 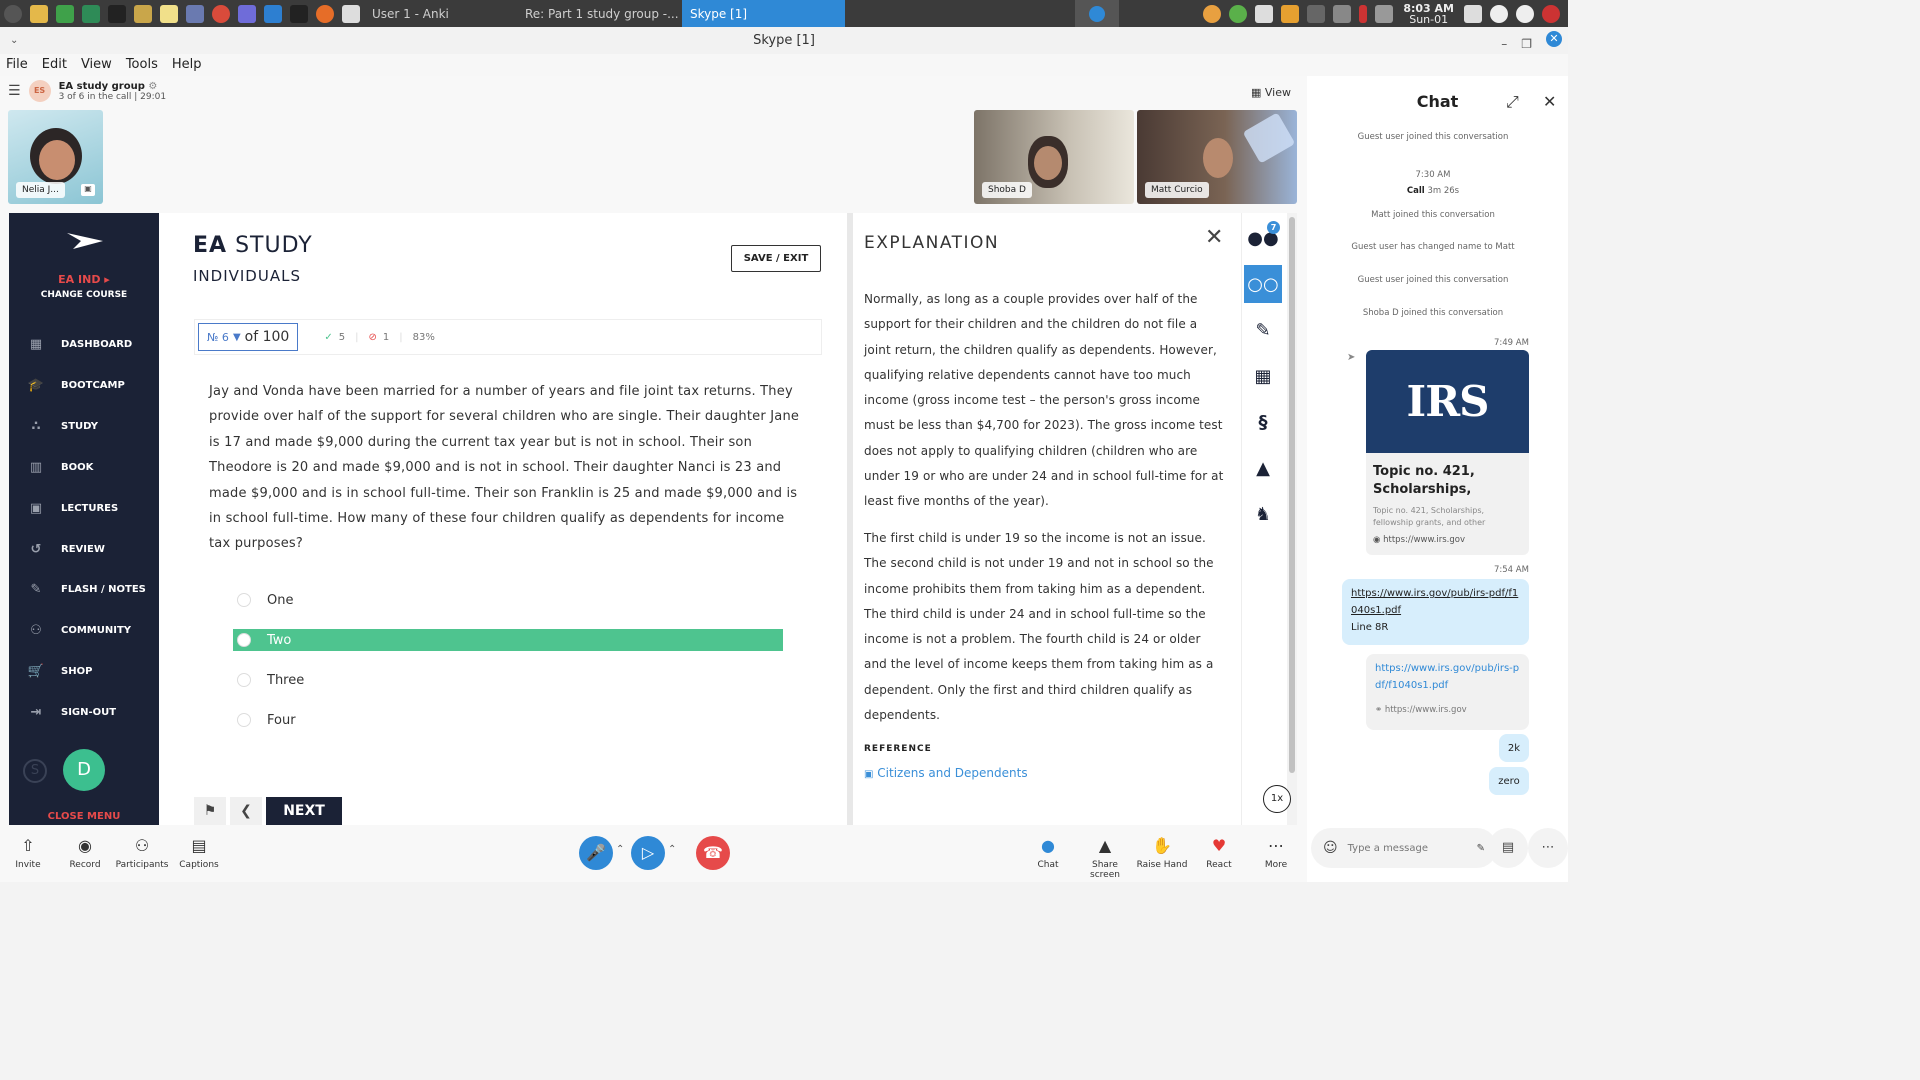 What do you see at coordinates (246, 811) in the screenshot?
I see `previous-button: ❮` at bounding box center [246, 811].